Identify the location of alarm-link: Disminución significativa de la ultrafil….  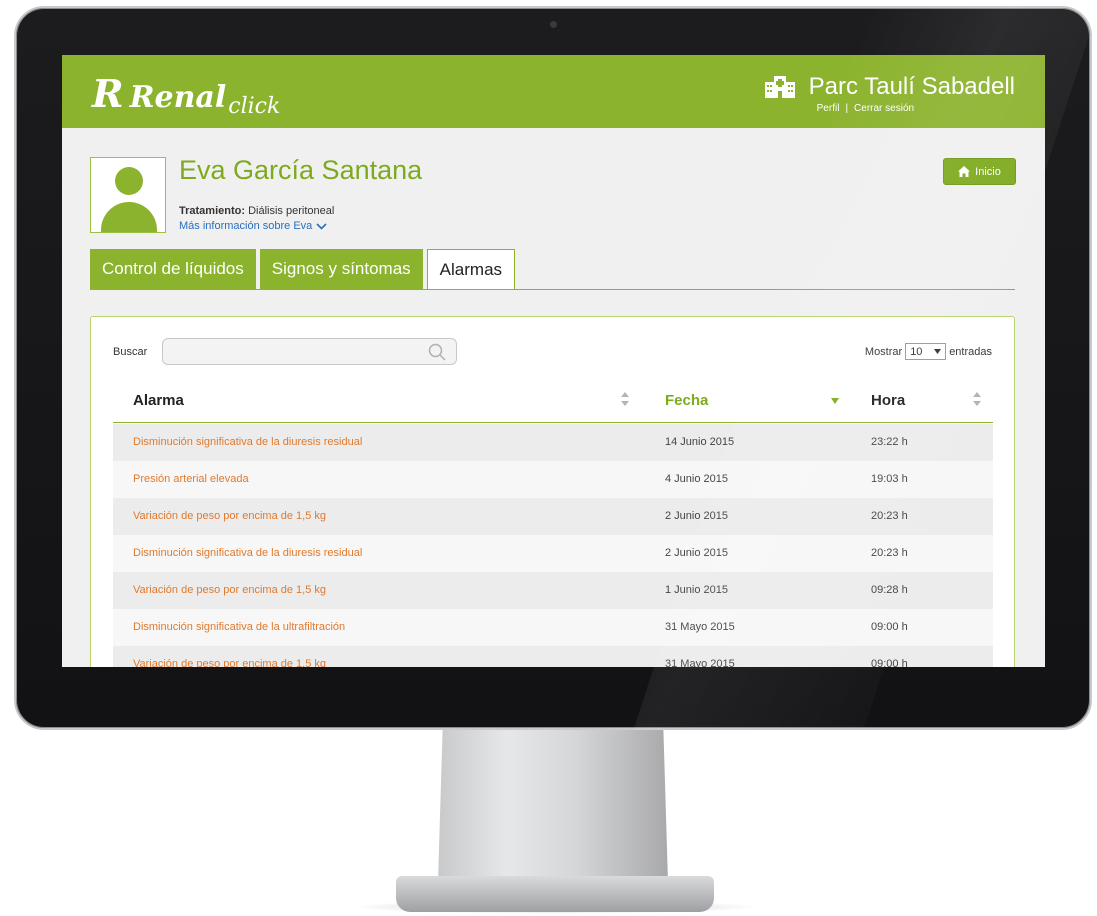
(239, 627).